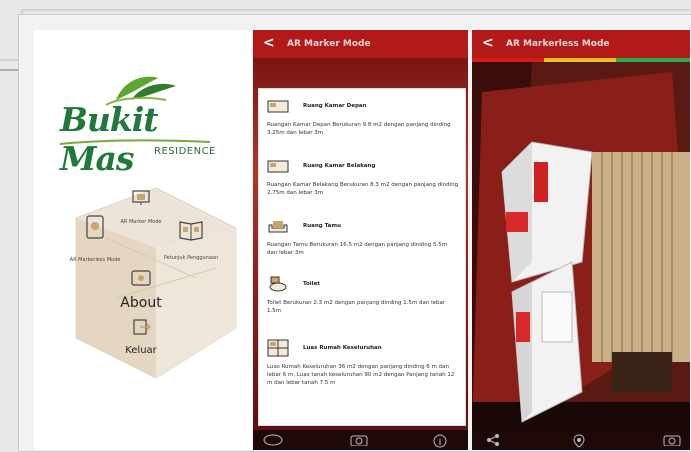  I want to click on ar-marker-icon, so click(141, 197).